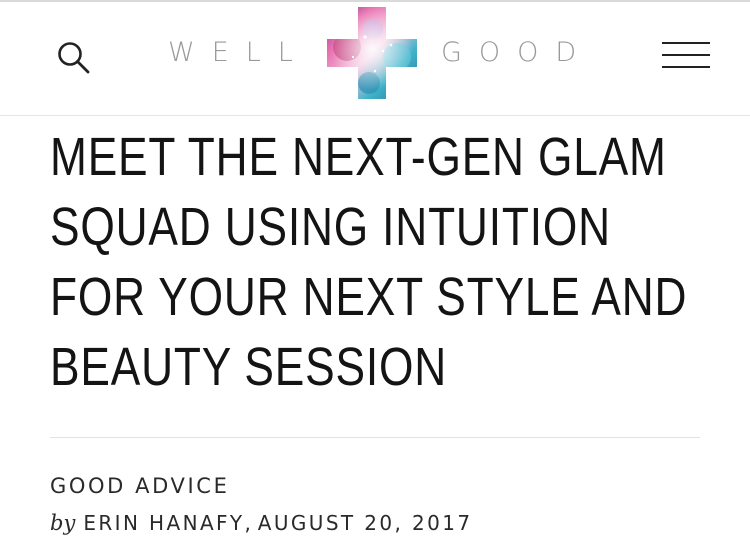  What do you see at coordinates (163, 523) in the screenshot?
I see `author-link: ERIN HANAFY` at bounding box center [163, 523].